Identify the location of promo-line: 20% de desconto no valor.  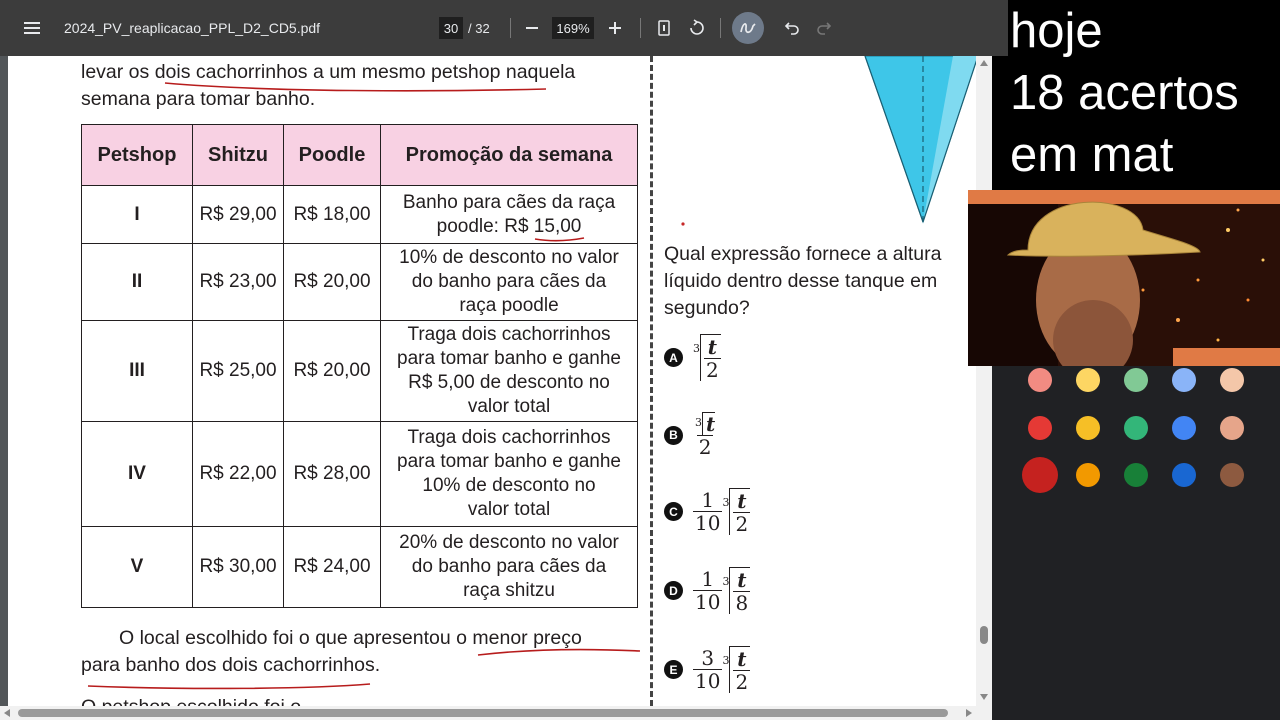
(509, 542).